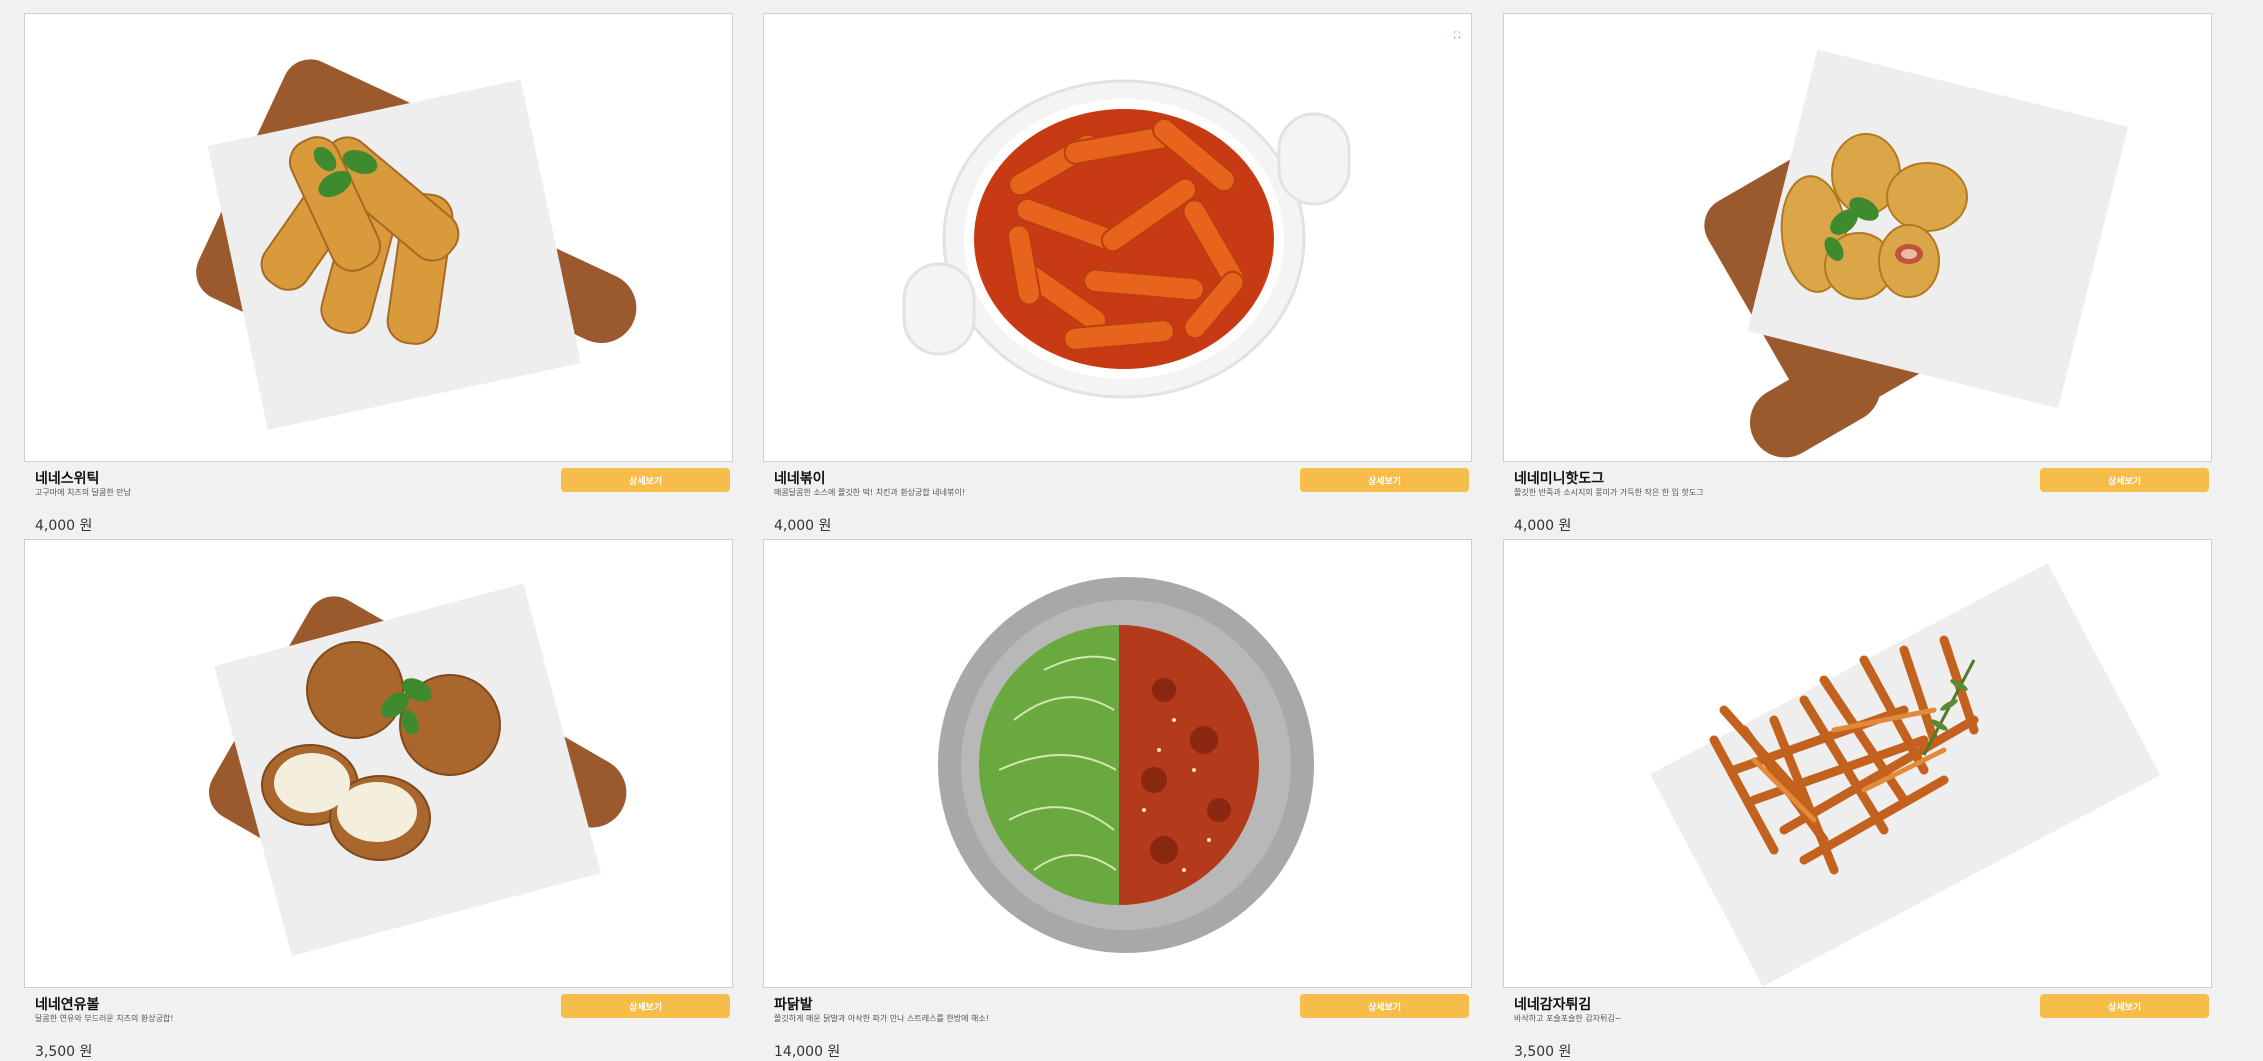 This screenshot has width=2263, height=1061. Describe the element at coordinates (1458, 36) in the screenshot. I see `ad-choices-icon: ⛶` at that location.